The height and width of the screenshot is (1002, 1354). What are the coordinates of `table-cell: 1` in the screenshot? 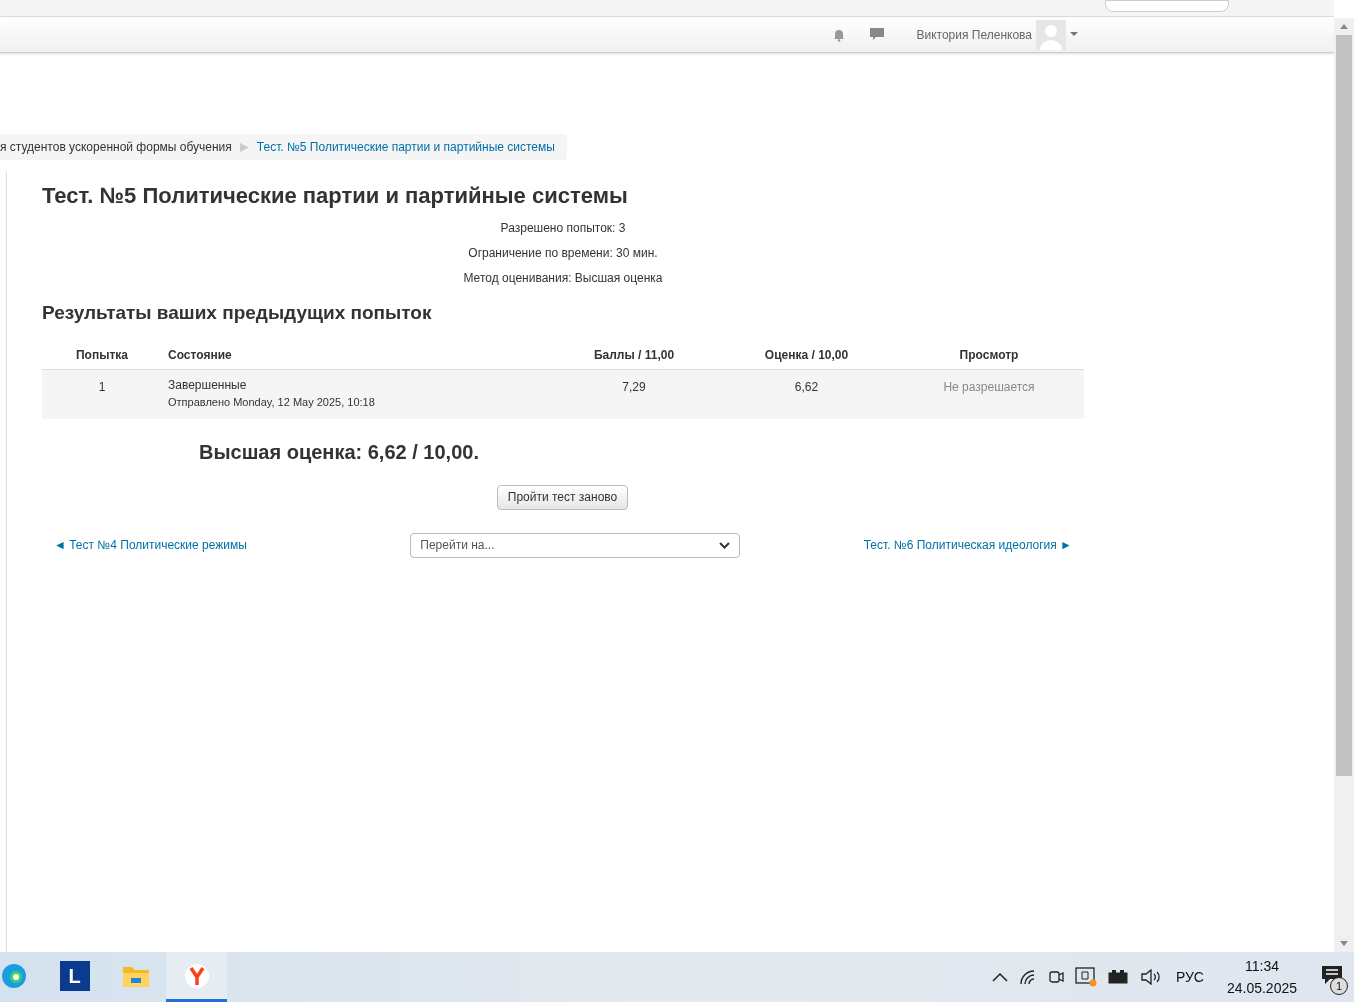 It's located at (102, 394).